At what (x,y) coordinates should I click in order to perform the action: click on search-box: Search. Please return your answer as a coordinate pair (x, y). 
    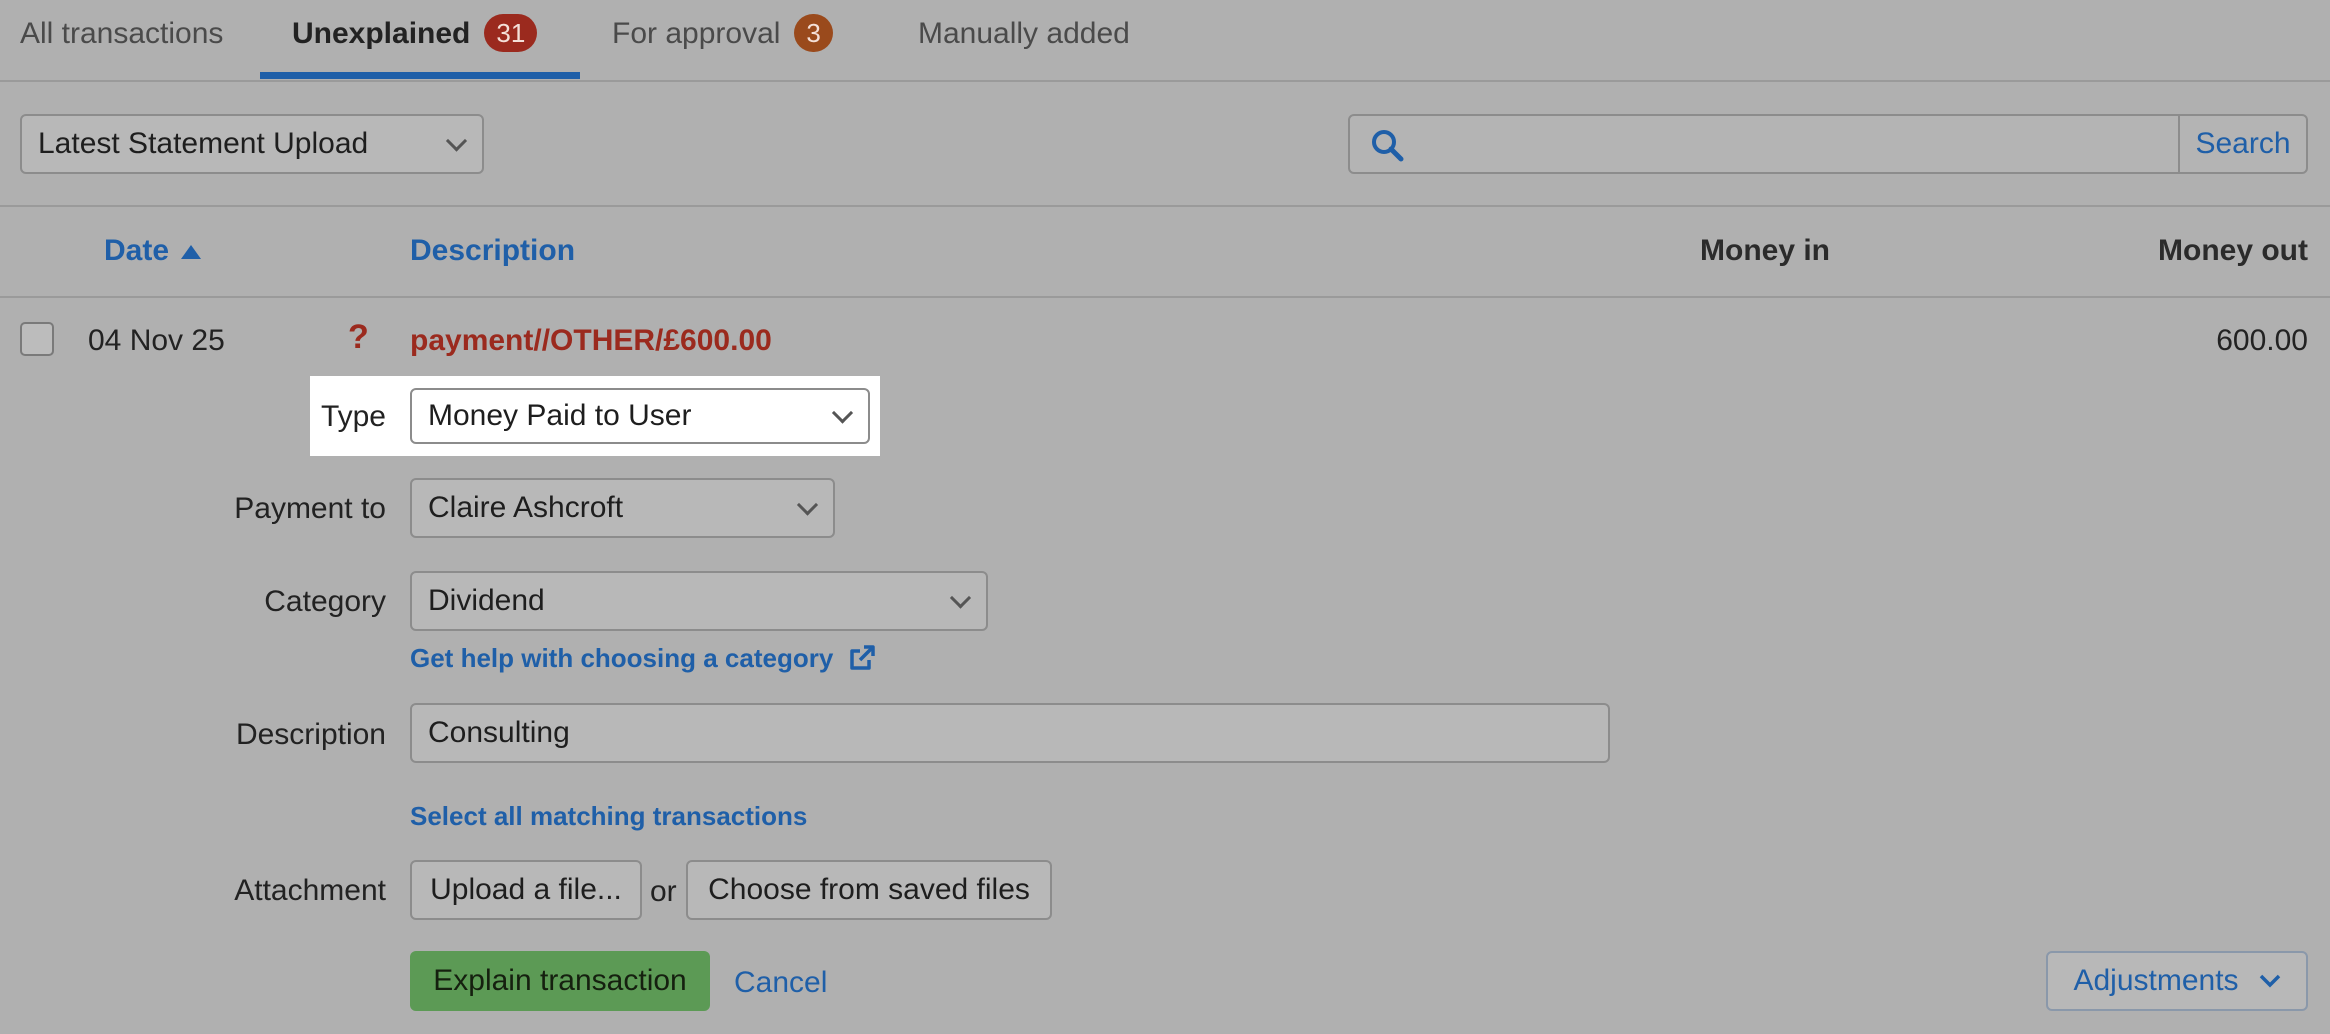
    Looking at the image, I should click on (1828, 144).